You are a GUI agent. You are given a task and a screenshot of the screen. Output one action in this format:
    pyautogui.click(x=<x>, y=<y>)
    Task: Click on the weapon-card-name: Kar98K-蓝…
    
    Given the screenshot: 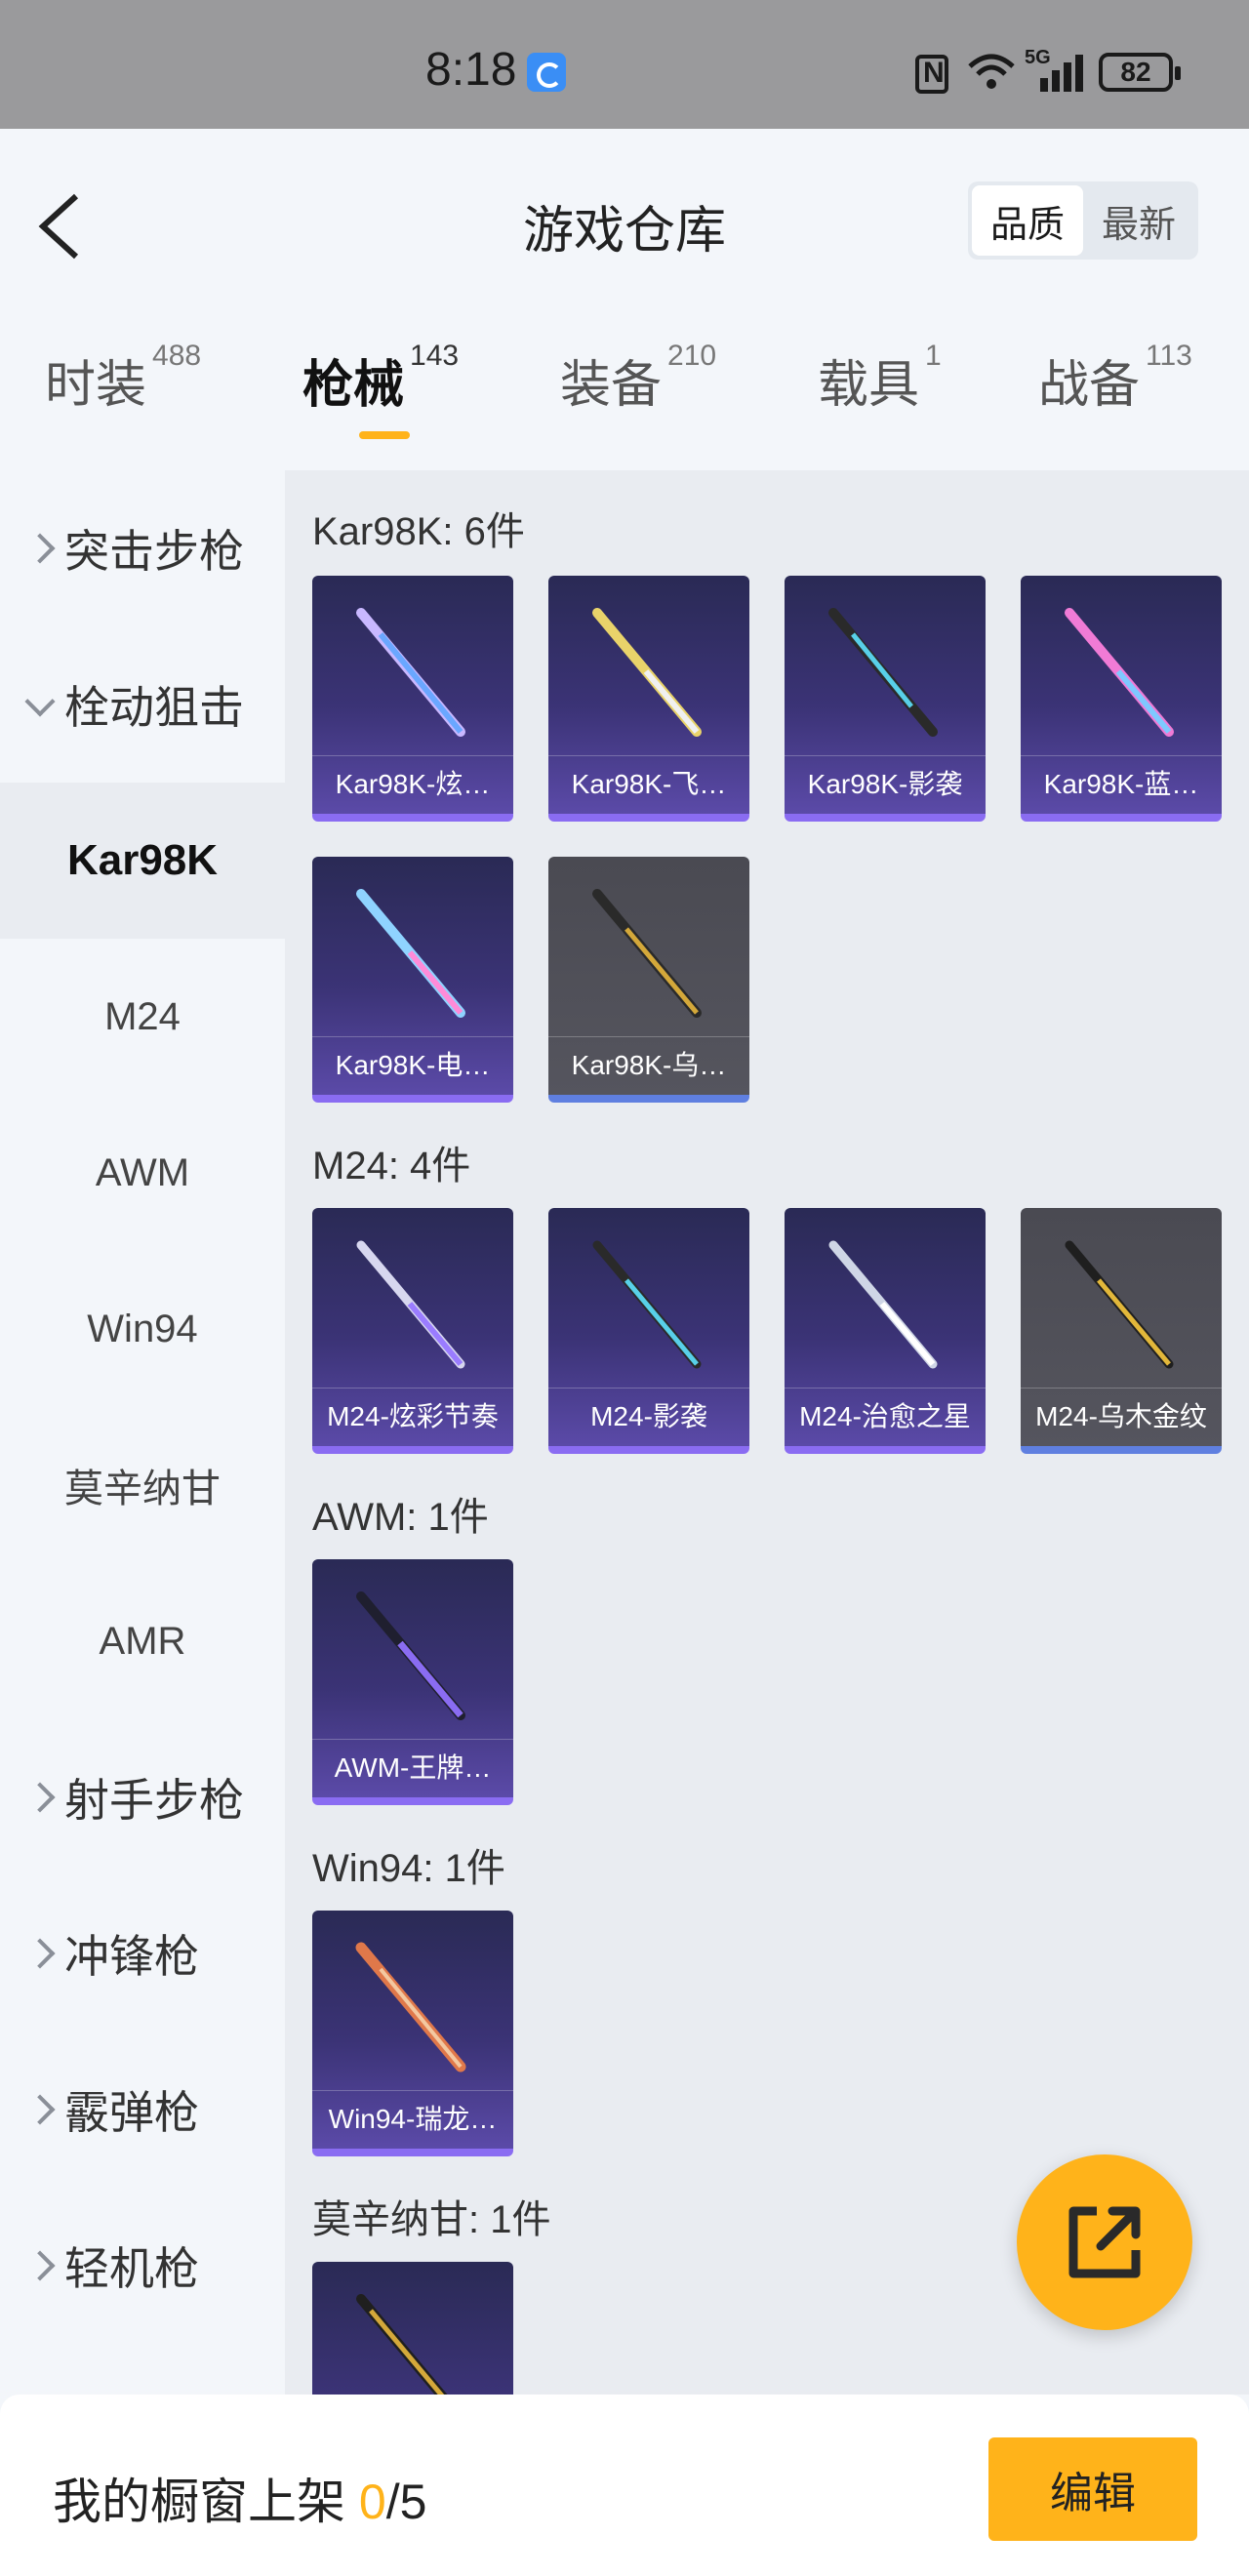 What is the action you would take?
    pyautogui.click(x=1121, y=784)
    